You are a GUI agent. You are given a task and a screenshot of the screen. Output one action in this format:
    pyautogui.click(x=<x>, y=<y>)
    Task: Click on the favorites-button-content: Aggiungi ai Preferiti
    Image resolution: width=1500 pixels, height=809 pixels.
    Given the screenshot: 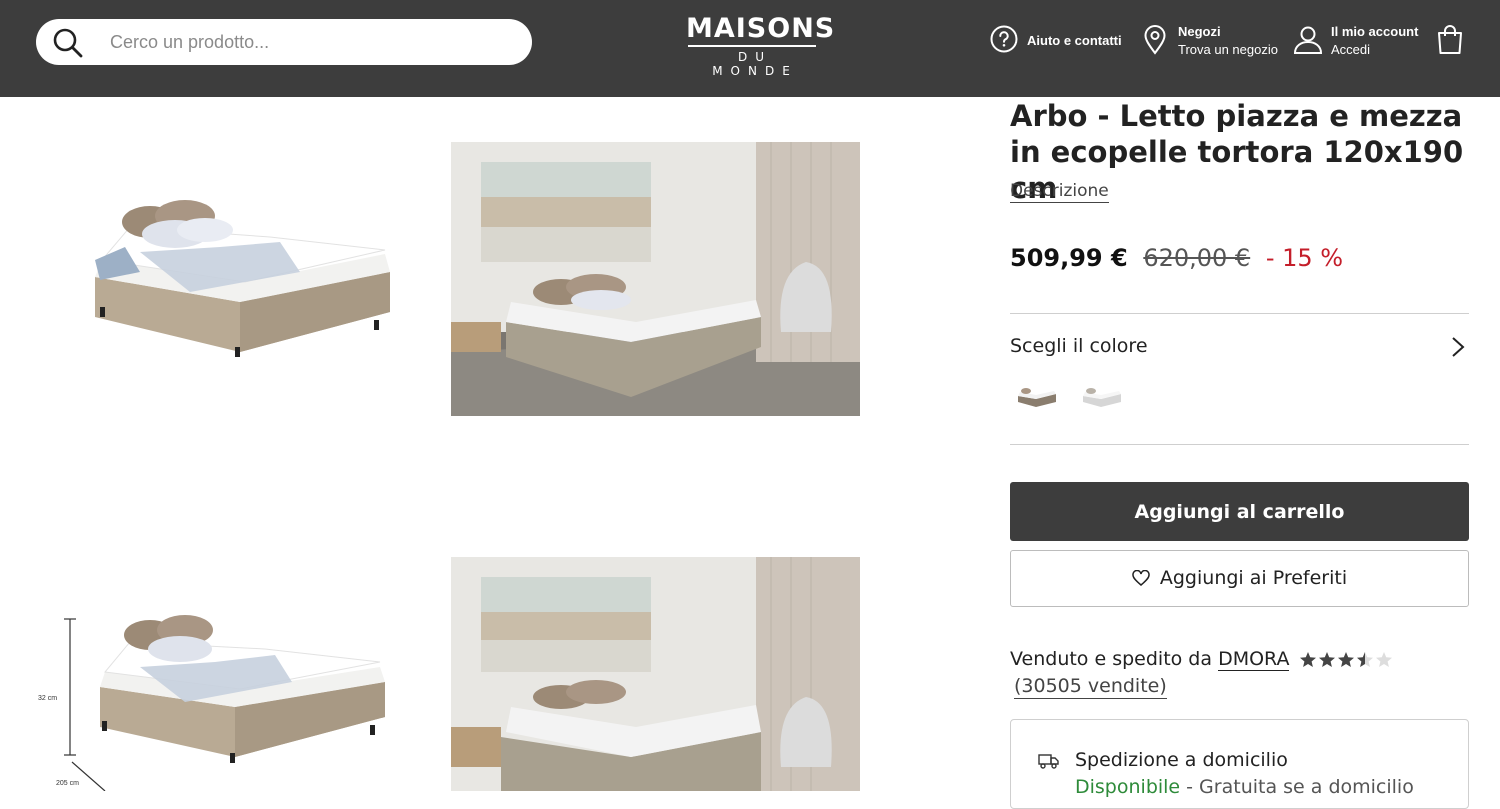 What is the action you would take?
    pyautogui.click(x=1239, y=578)
    